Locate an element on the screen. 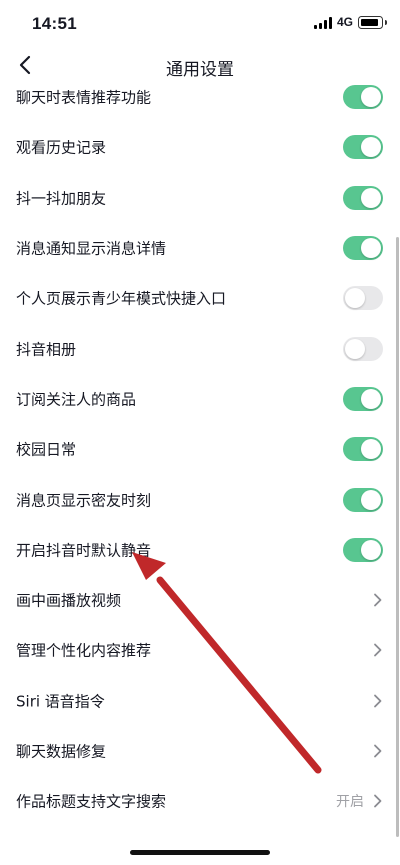 Image resolution: width=400 pixels, height=865 pixels. setting-label: 校园日常 is located at coordinates (46, 449).